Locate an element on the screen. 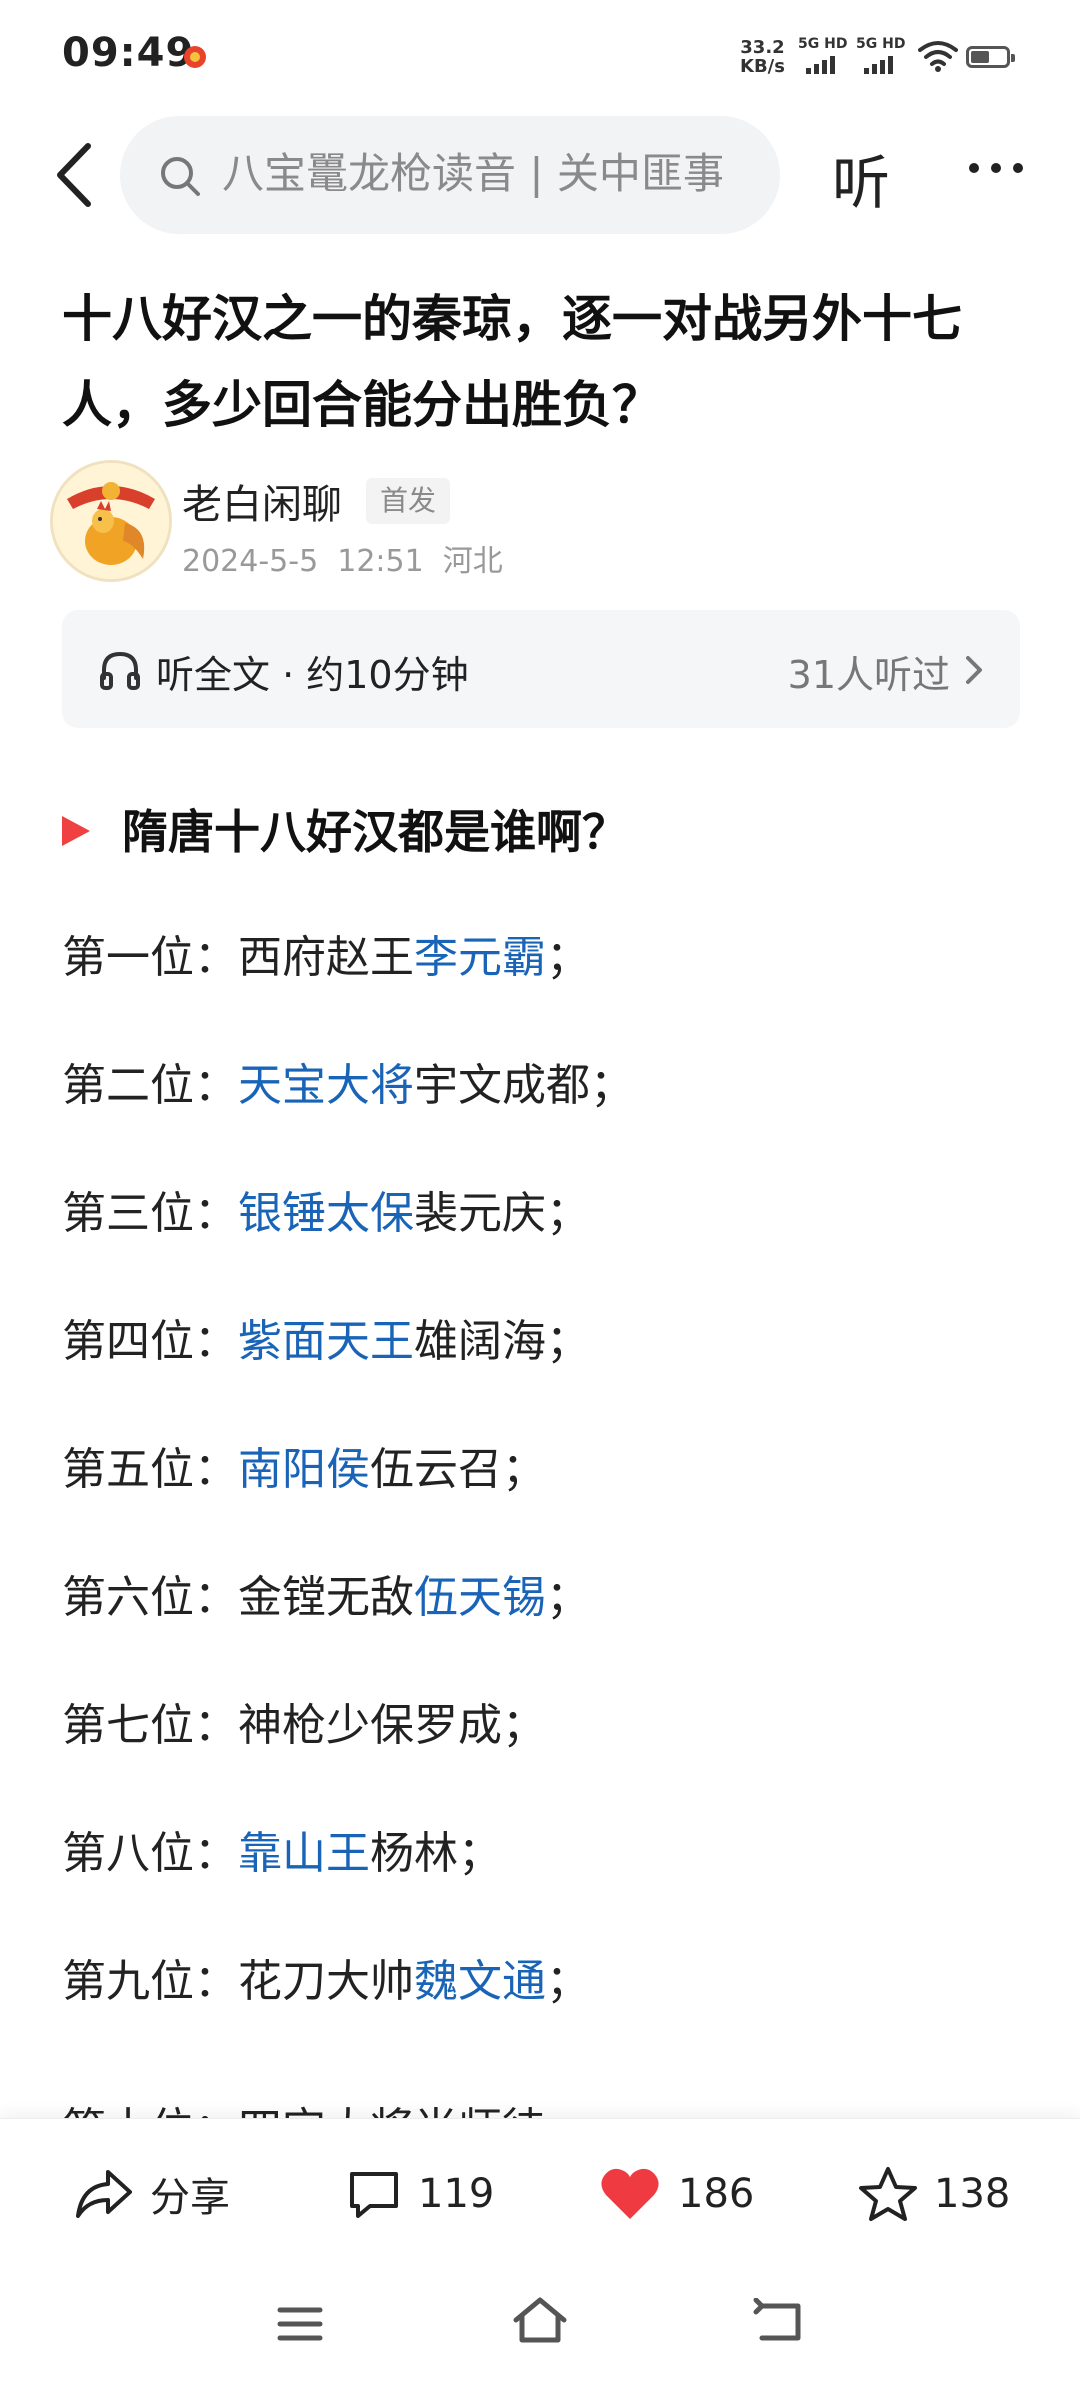 The width and height of the screenshot is (1080, 2388). list-item-rank: 第三位： is located at coordinates (150, 1213).